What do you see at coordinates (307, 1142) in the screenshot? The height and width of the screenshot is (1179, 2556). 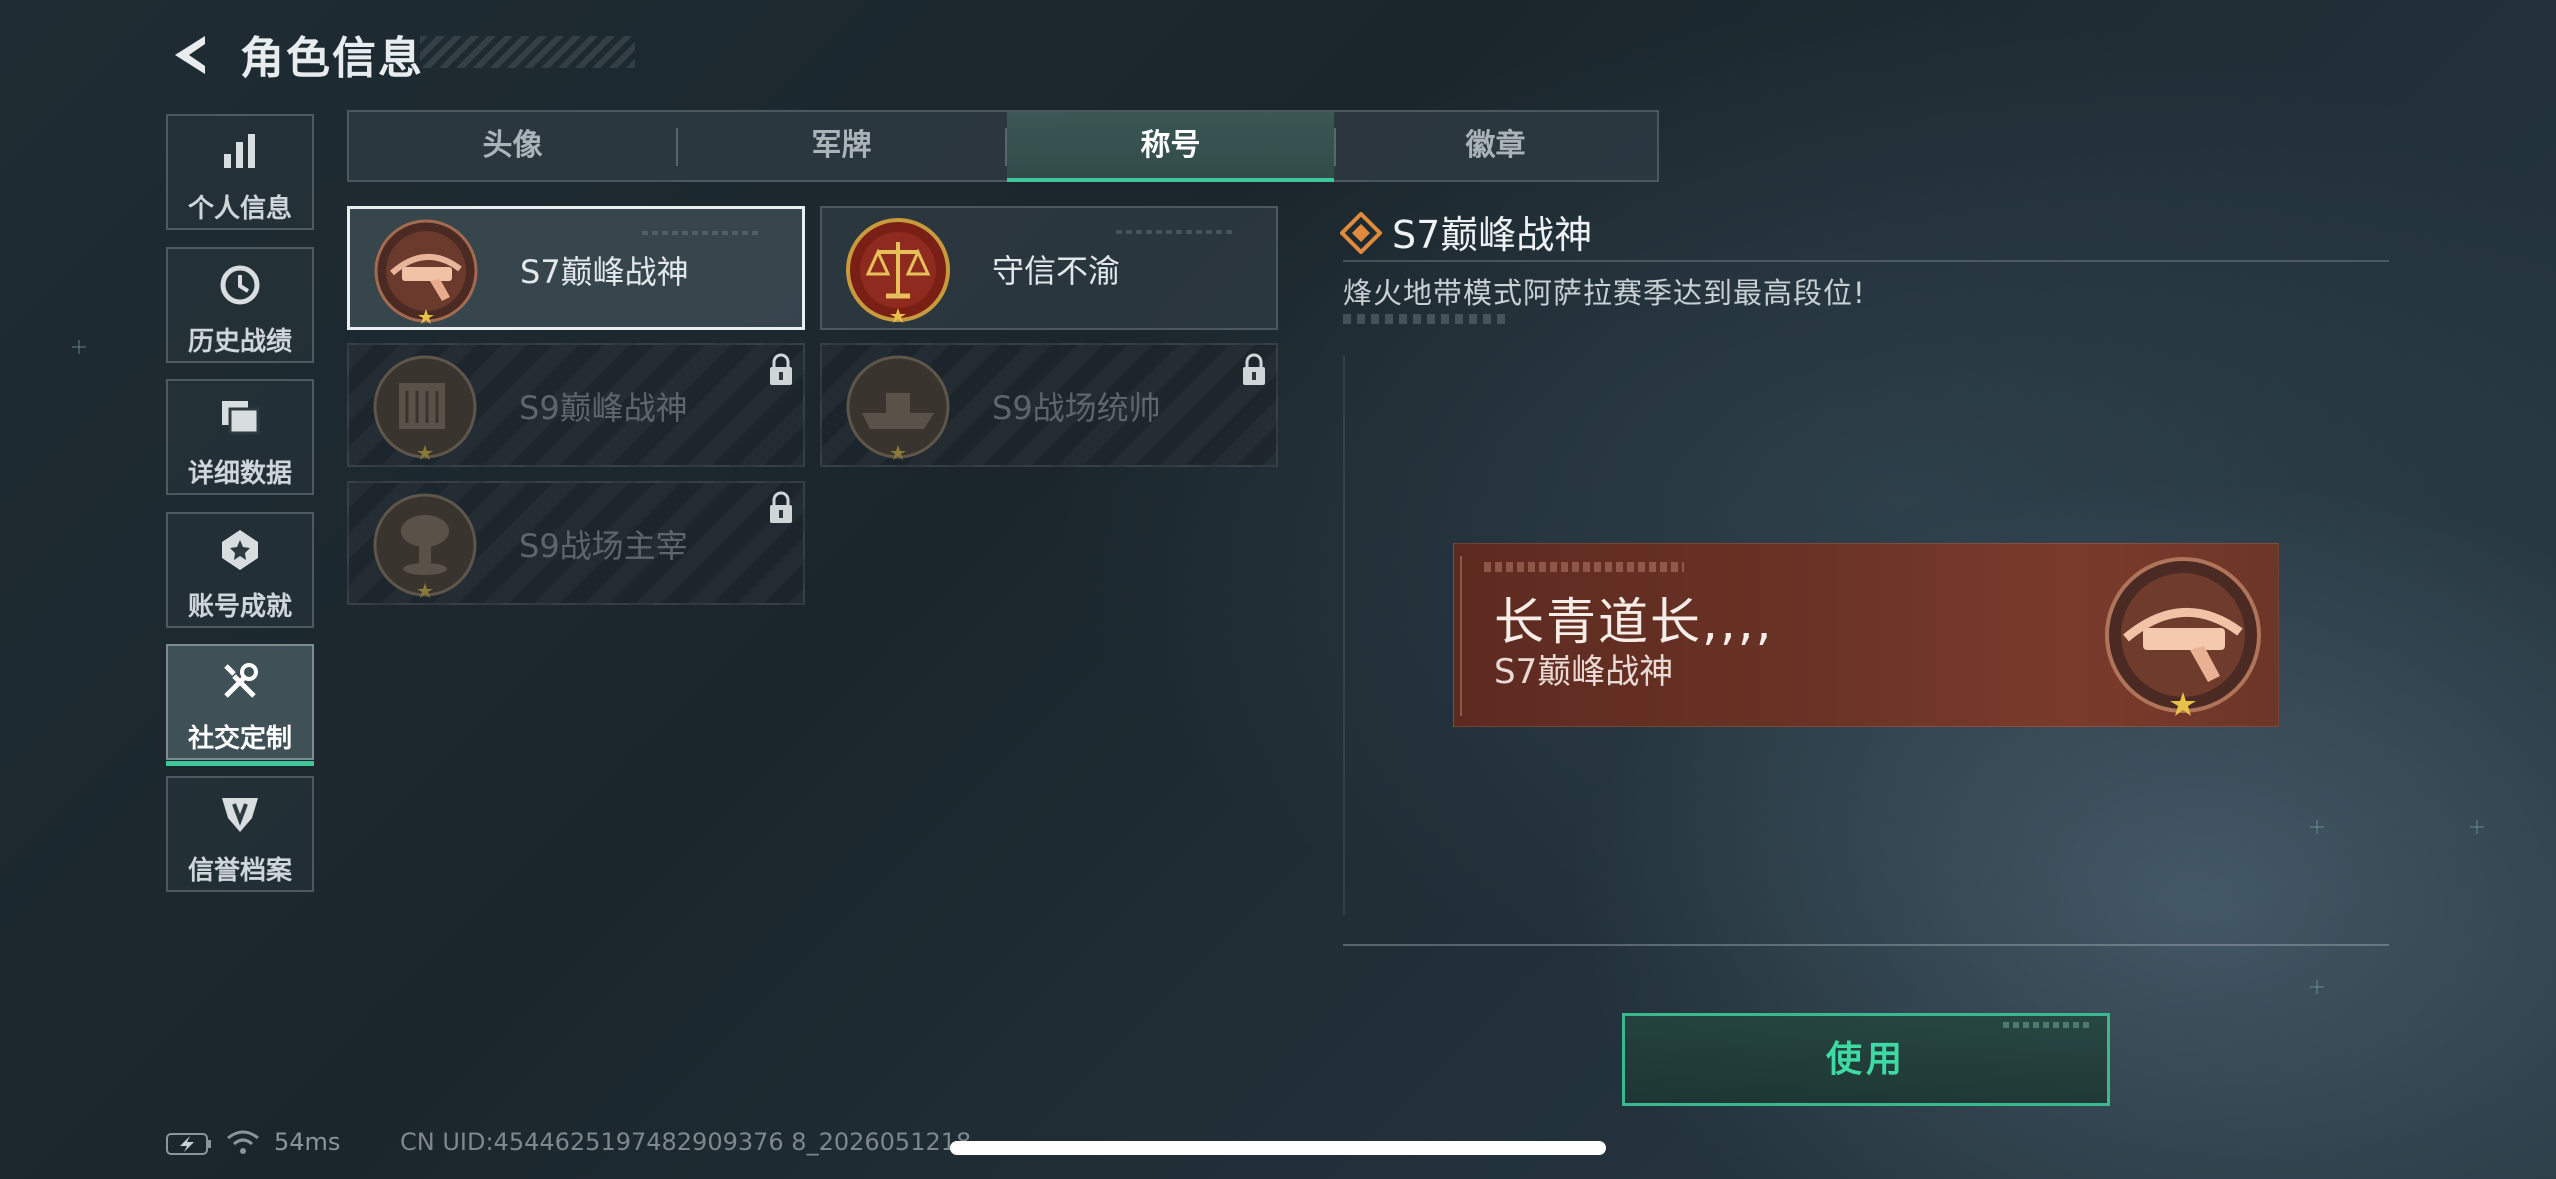 I see `ping-value: 54ms` at bounding box center [307, 1142].